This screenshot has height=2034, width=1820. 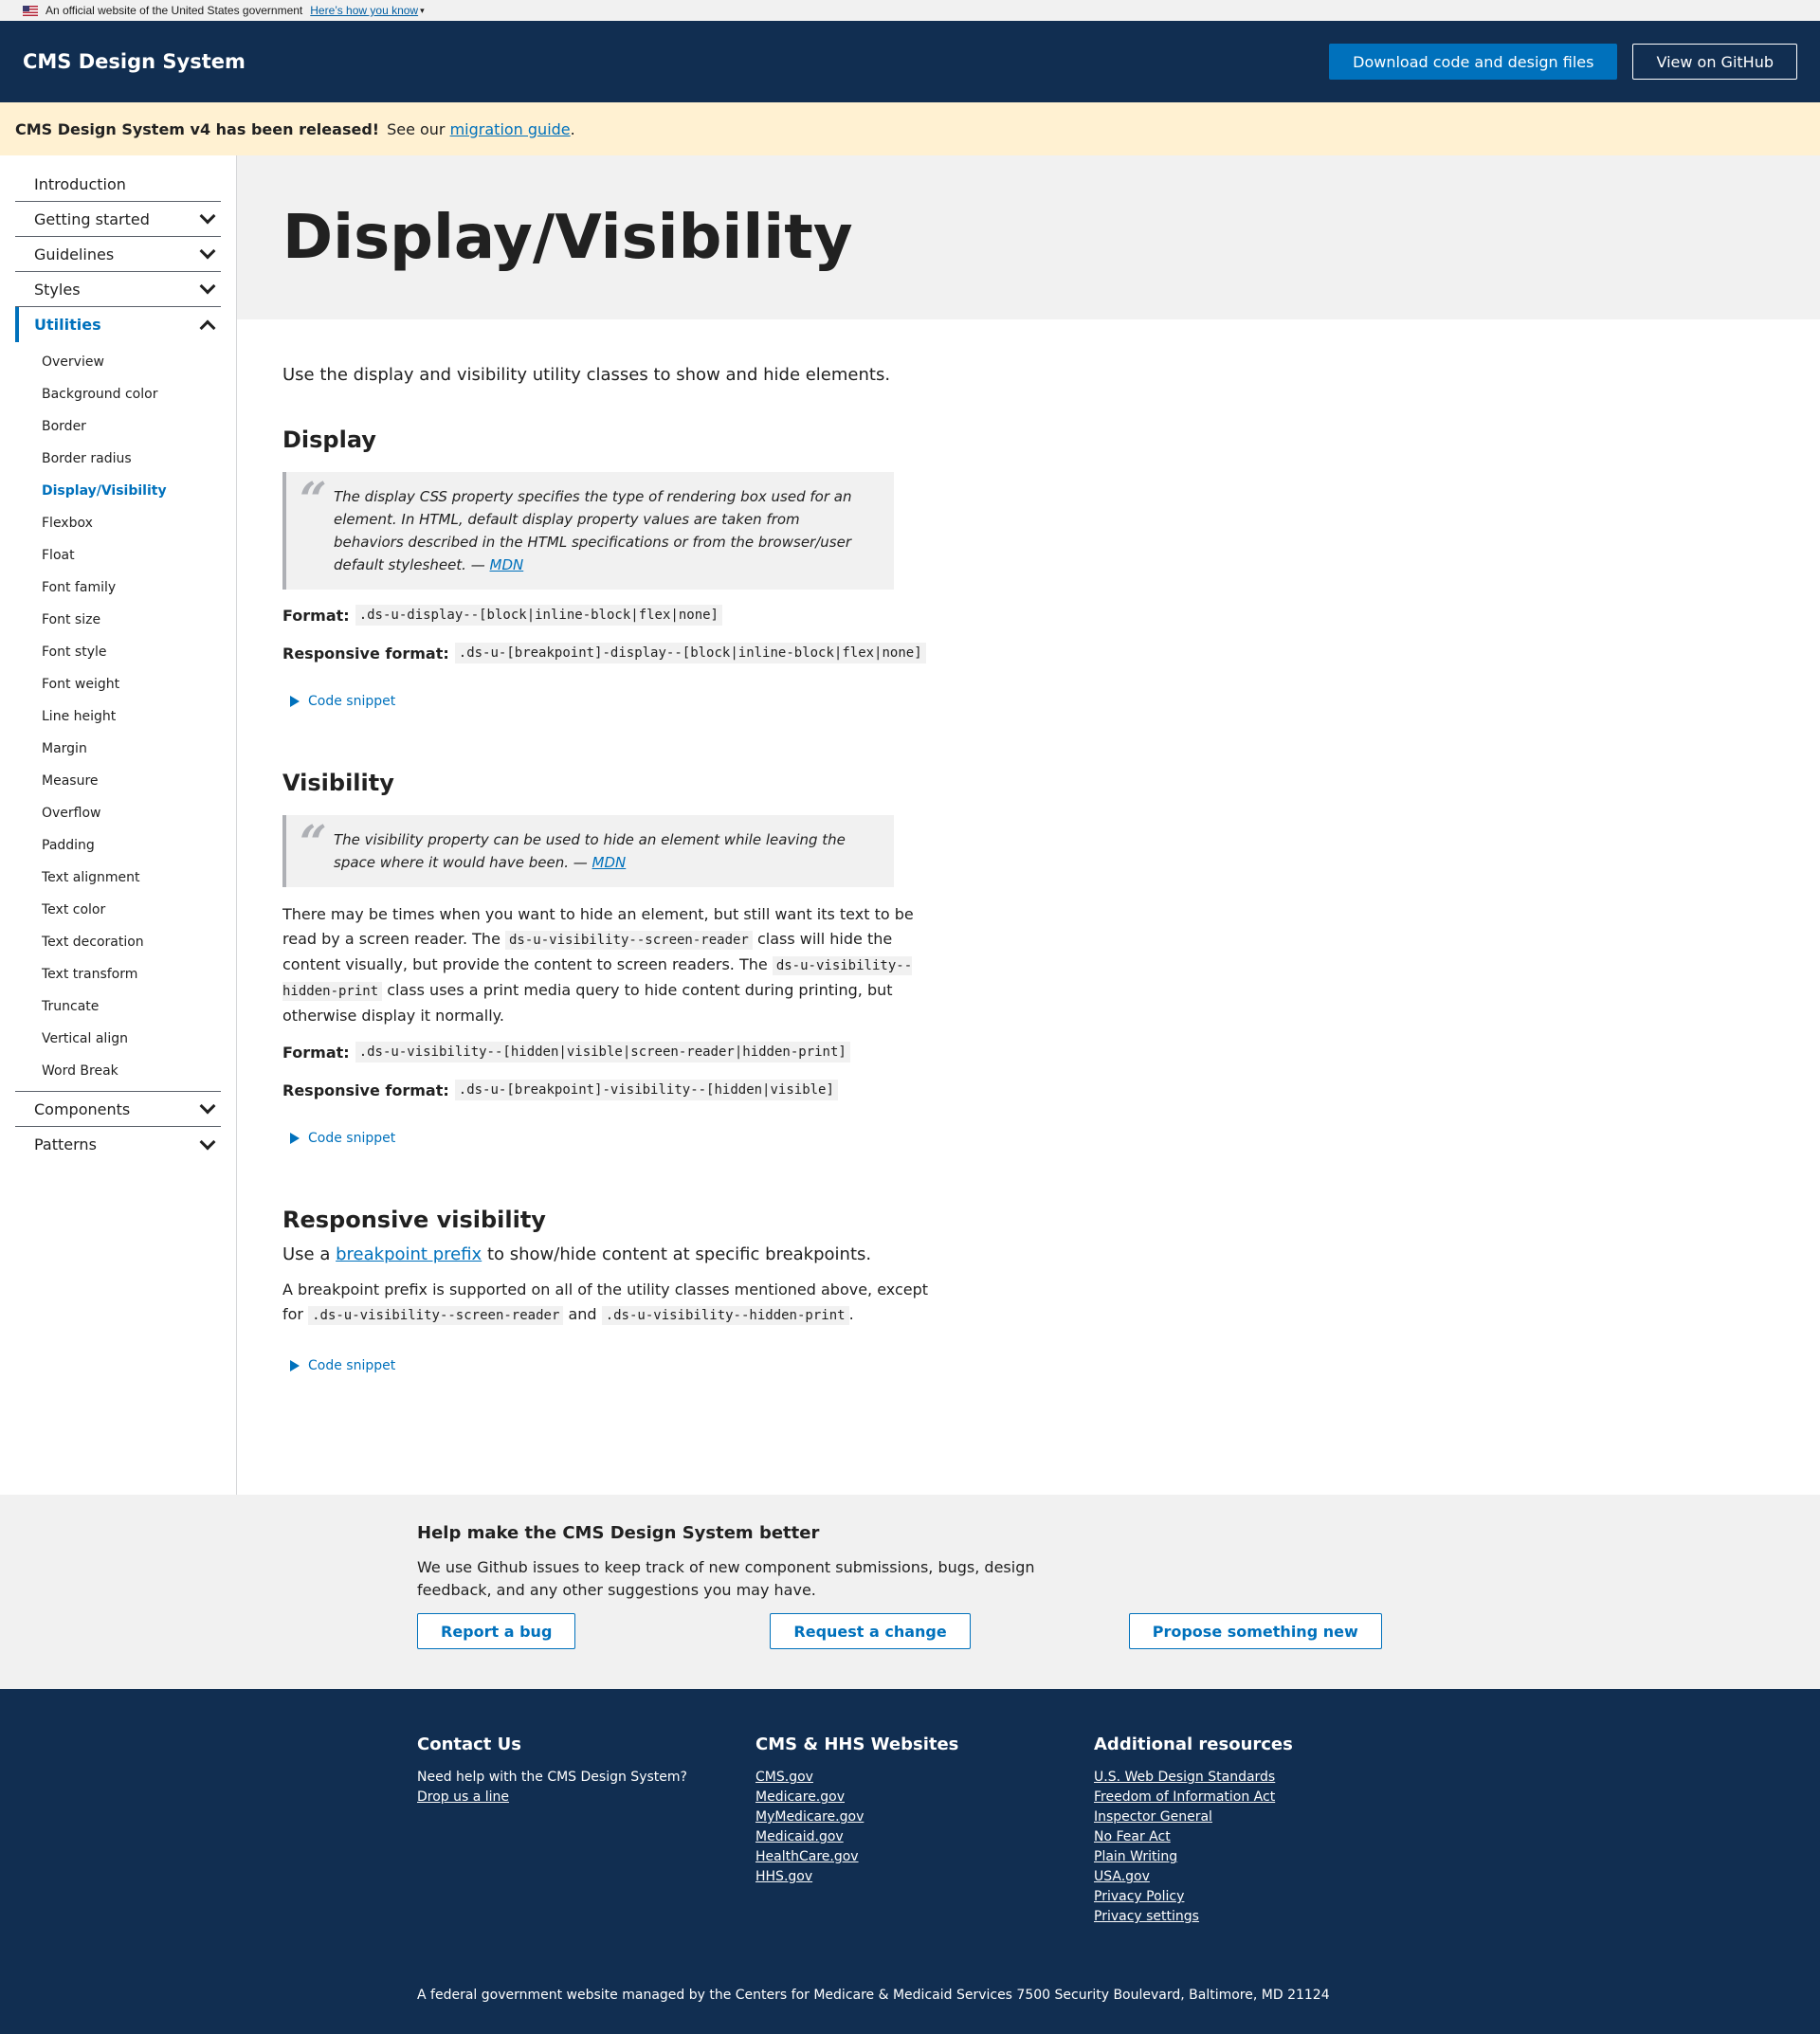 What do you see at coordinates (586, 1797) in the screenshot?
I see `footer-link: Drop us a line` at bounding box center [586, 1797].